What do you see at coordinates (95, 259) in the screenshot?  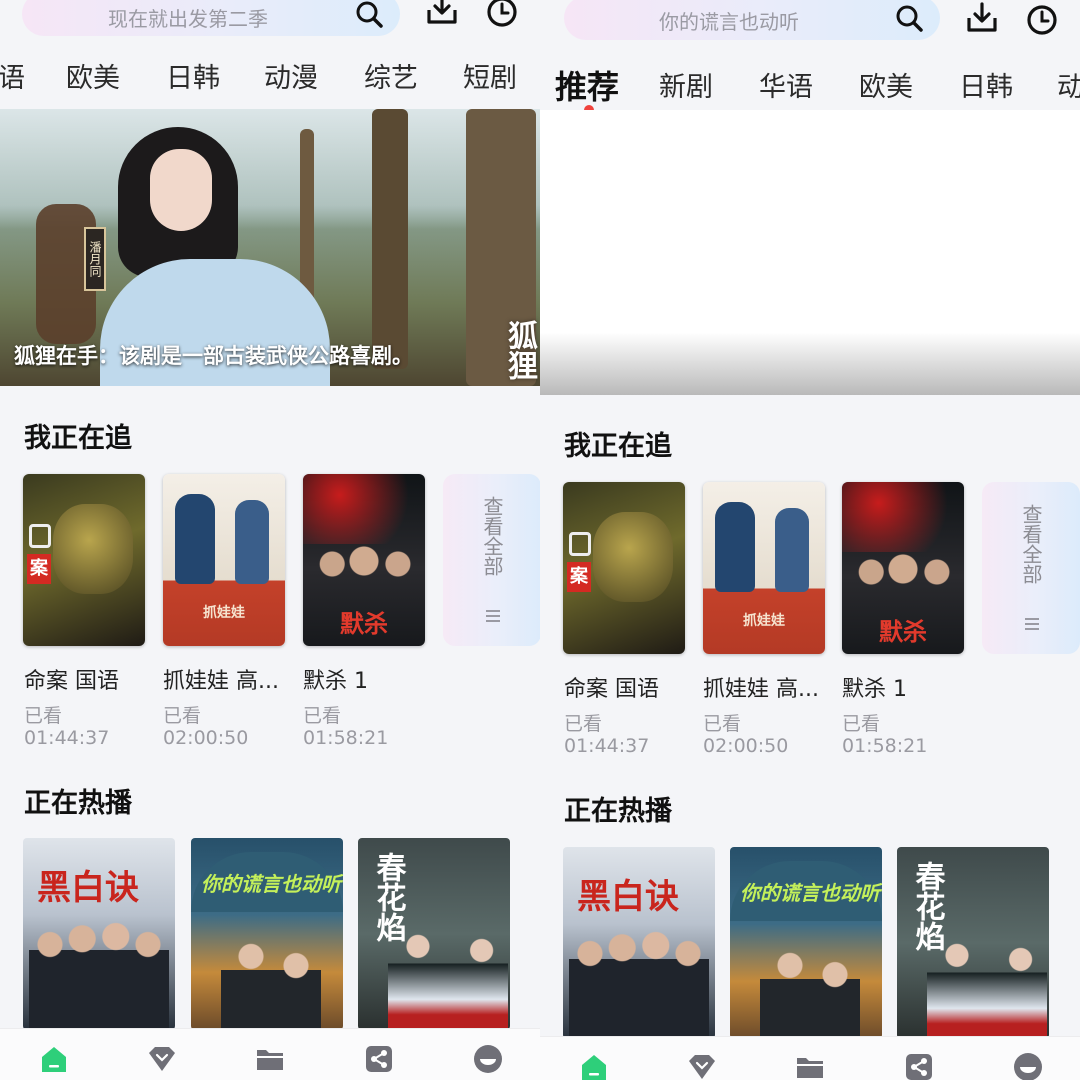 I see `poster-seal: 潘月同` at bounding box center [95, 259].